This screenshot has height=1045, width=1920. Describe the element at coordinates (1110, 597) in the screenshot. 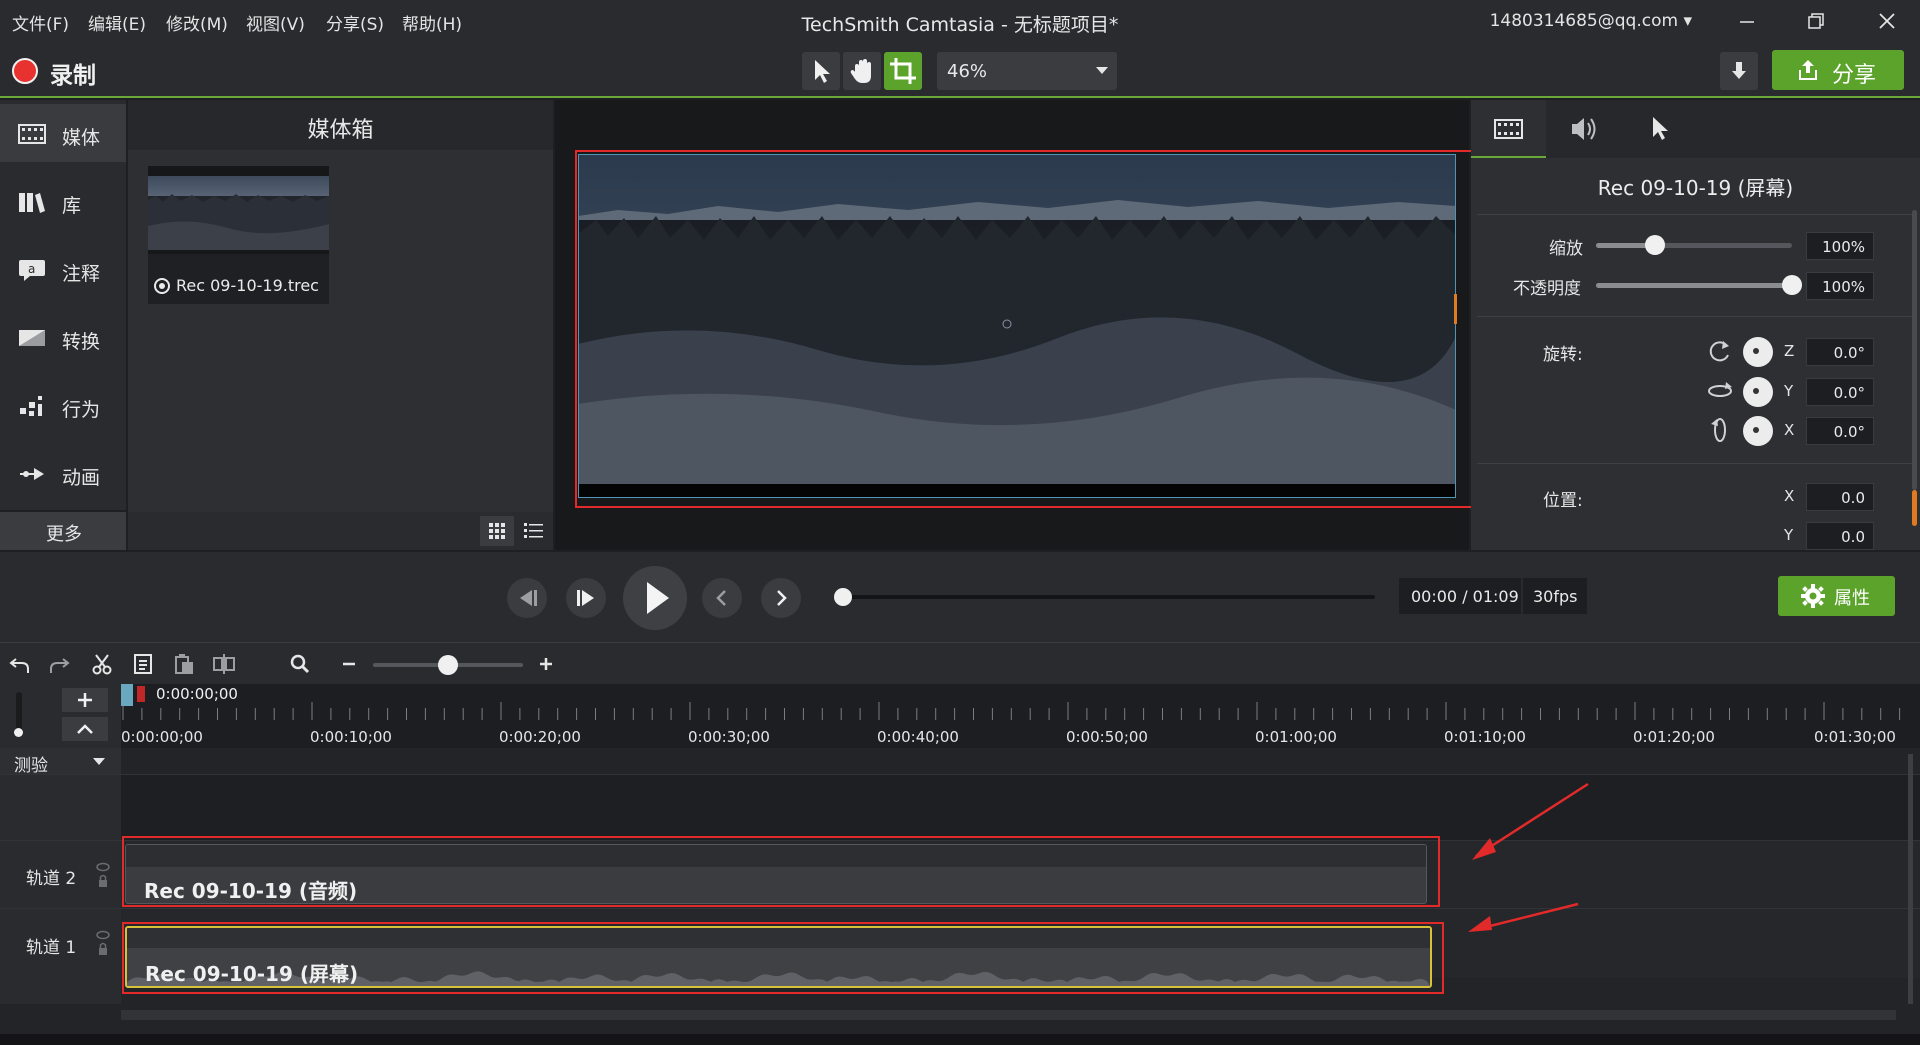

I see `scrub-bar` at that location.